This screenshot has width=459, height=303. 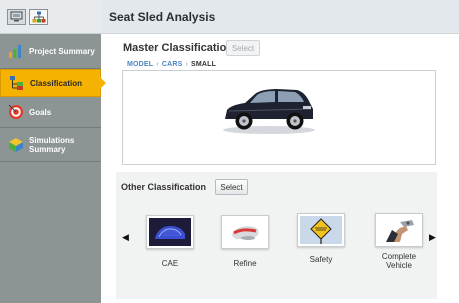 I want to click on monitor-icon, so click(x=16, y=16).